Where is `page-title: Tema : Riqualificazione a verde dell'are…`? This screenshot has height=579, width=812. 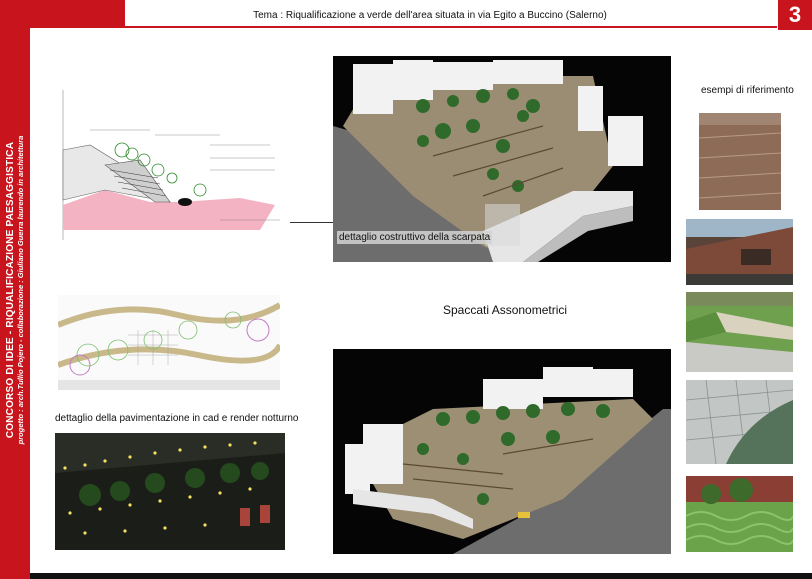
page-title: Tema : Riqualificazione a verde dell'are… is located at coordinates (430, 15).